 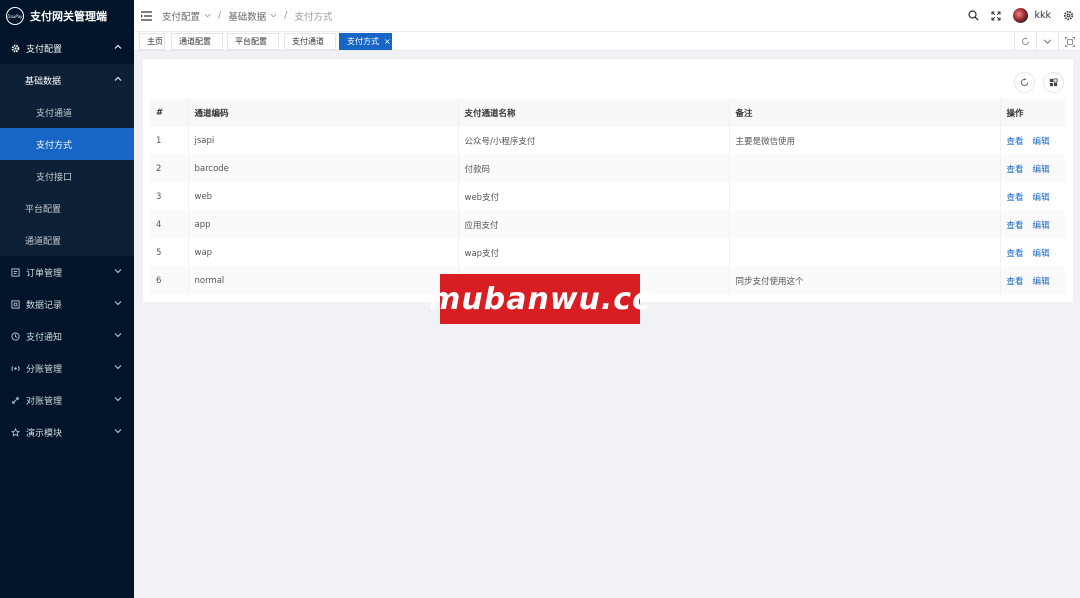 I want to click on cell-code: barcode, so click(x=323, y=169).